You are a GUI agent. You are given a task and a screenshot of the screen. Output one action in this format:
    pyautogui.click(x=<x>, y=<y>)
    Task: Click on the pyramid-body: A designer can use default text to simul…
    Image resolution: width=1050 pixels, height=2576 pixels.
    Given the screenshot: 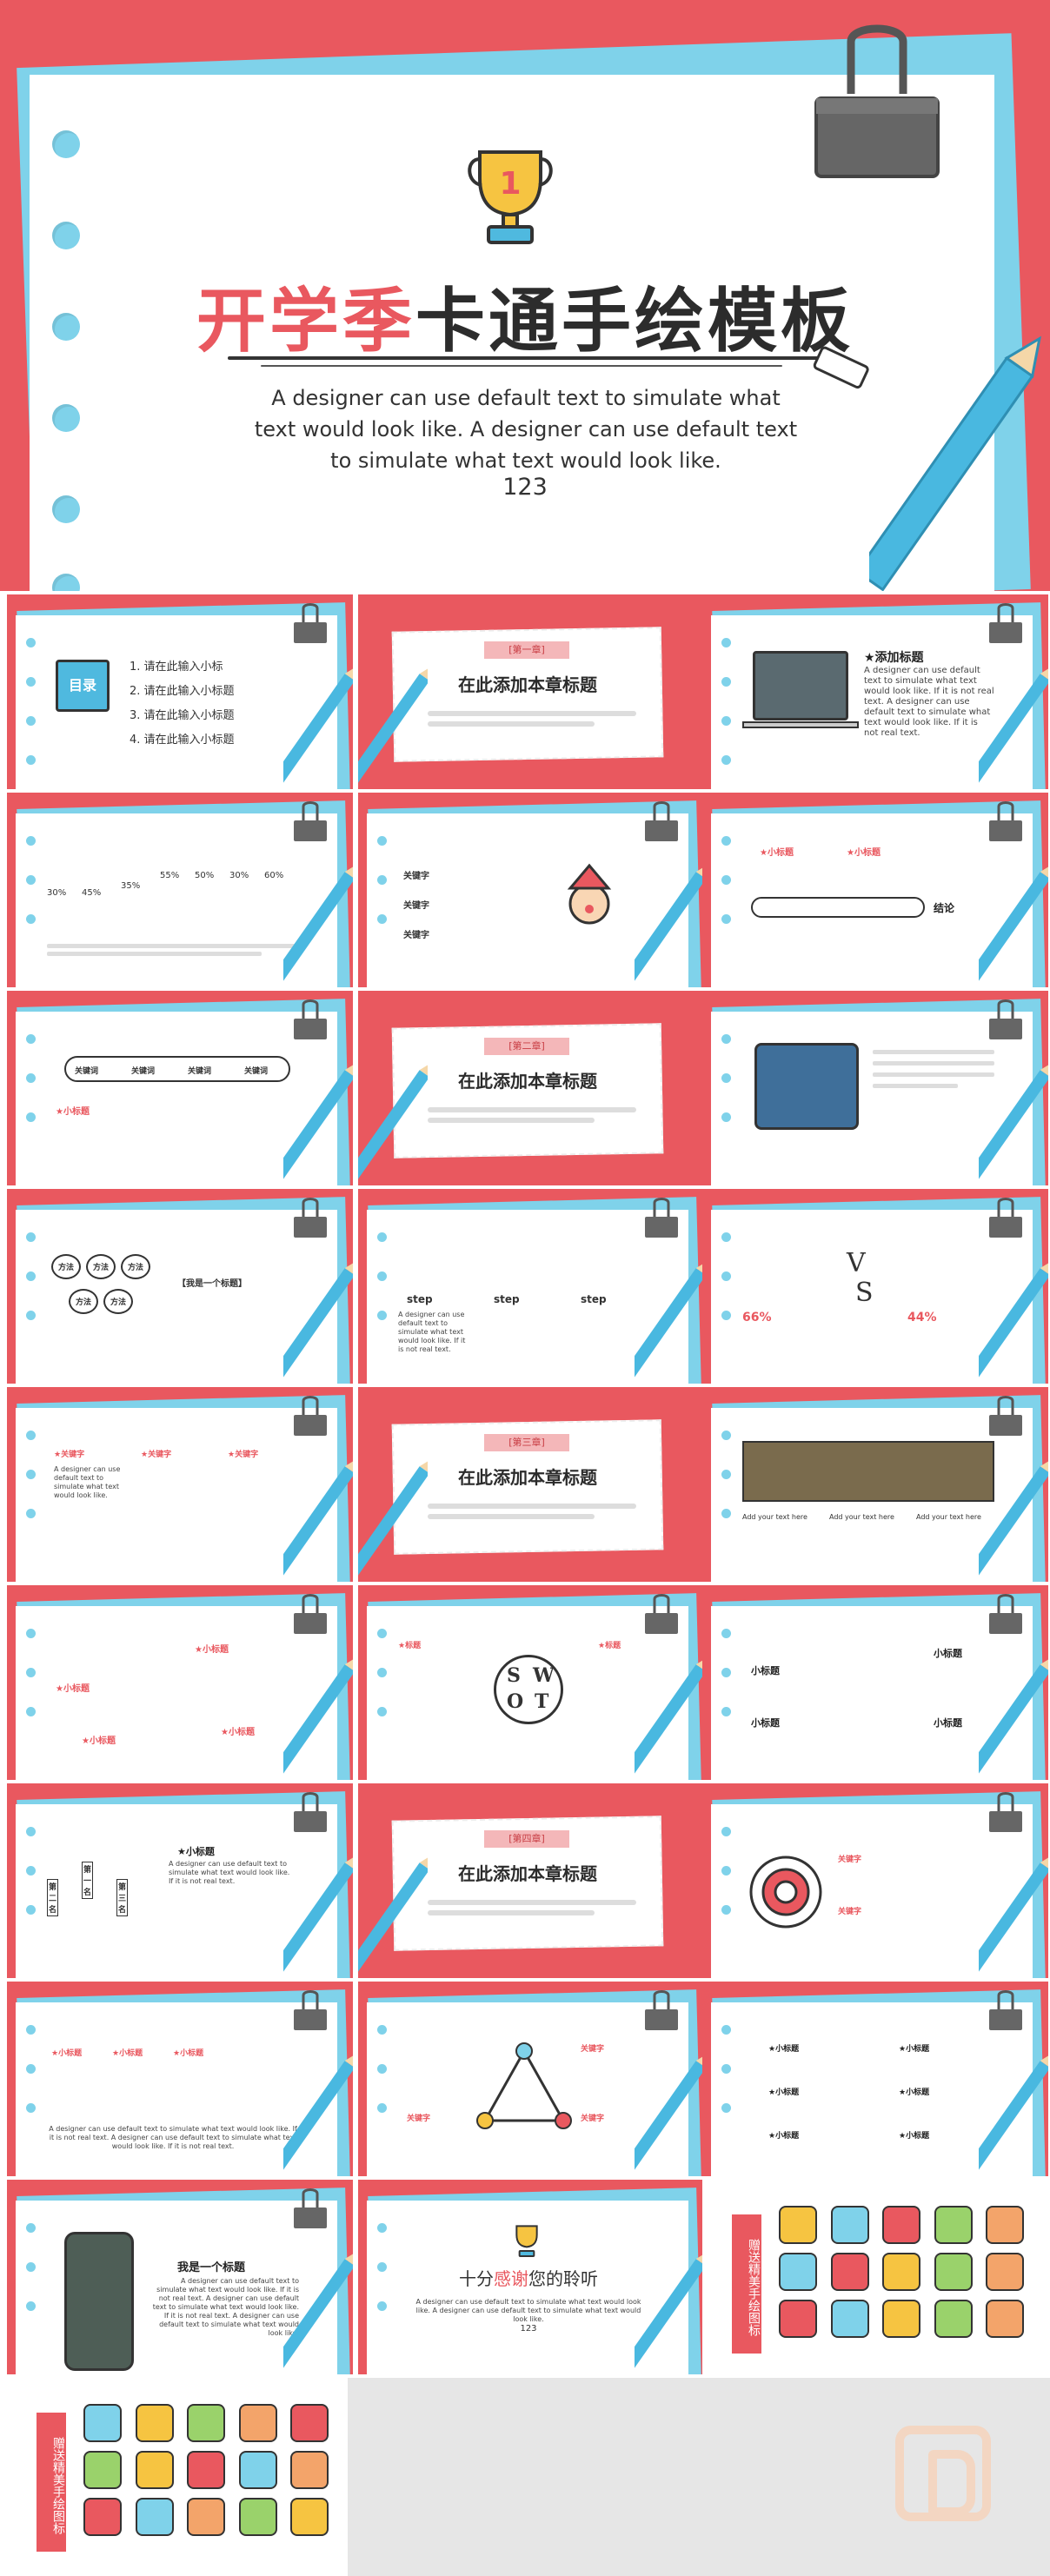 What is the action you would take?
    pyautogui.click(x=230, y=1872)
    